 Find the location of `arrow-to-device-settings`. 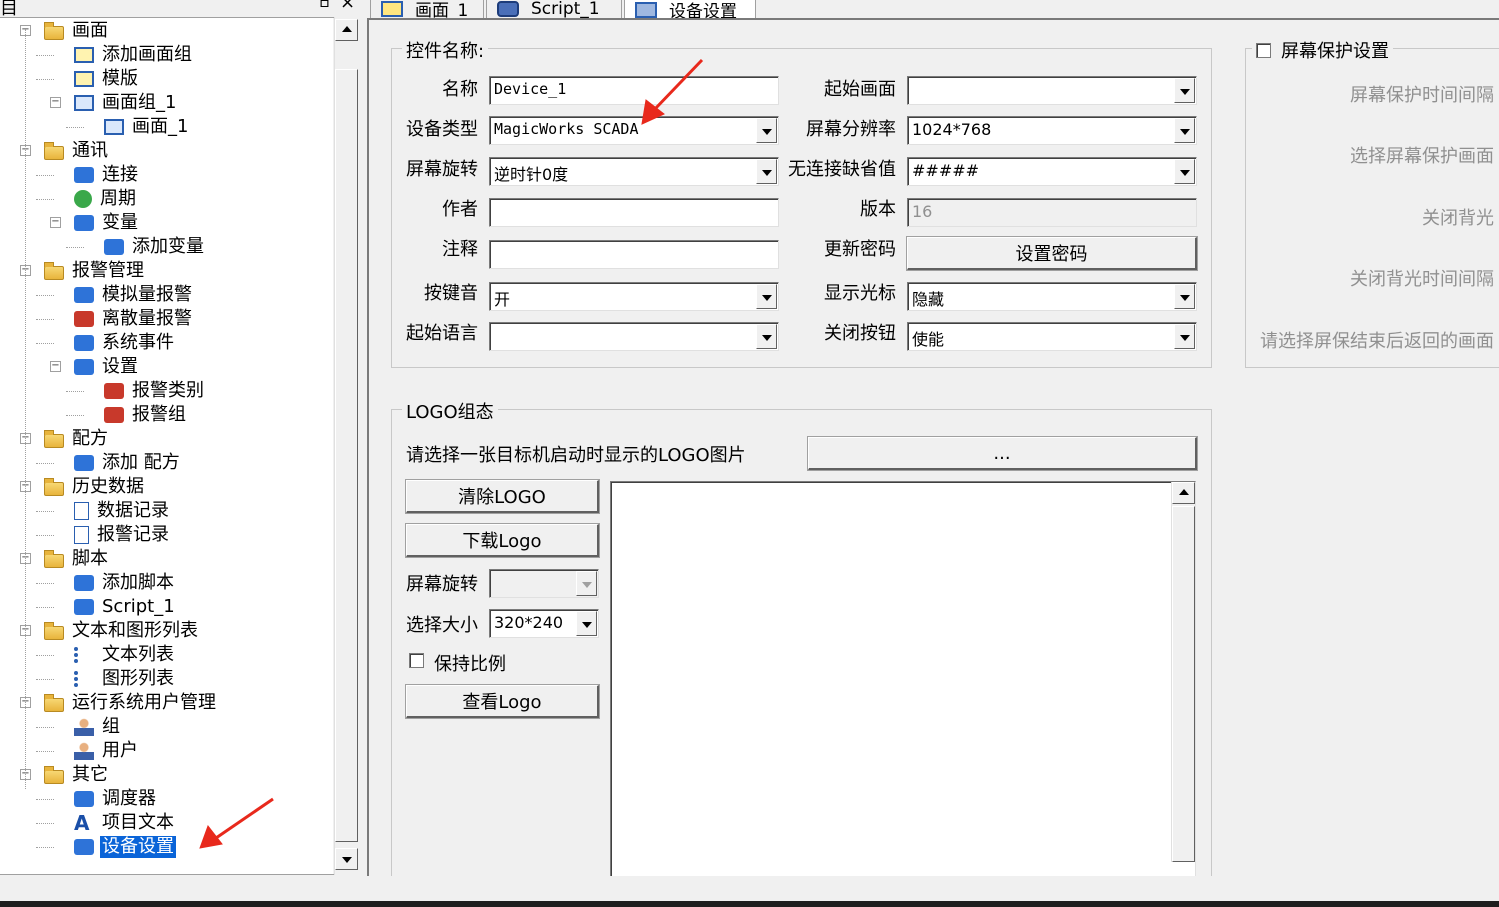

arrow-to-device-settings is located at coordinates (236, 823).